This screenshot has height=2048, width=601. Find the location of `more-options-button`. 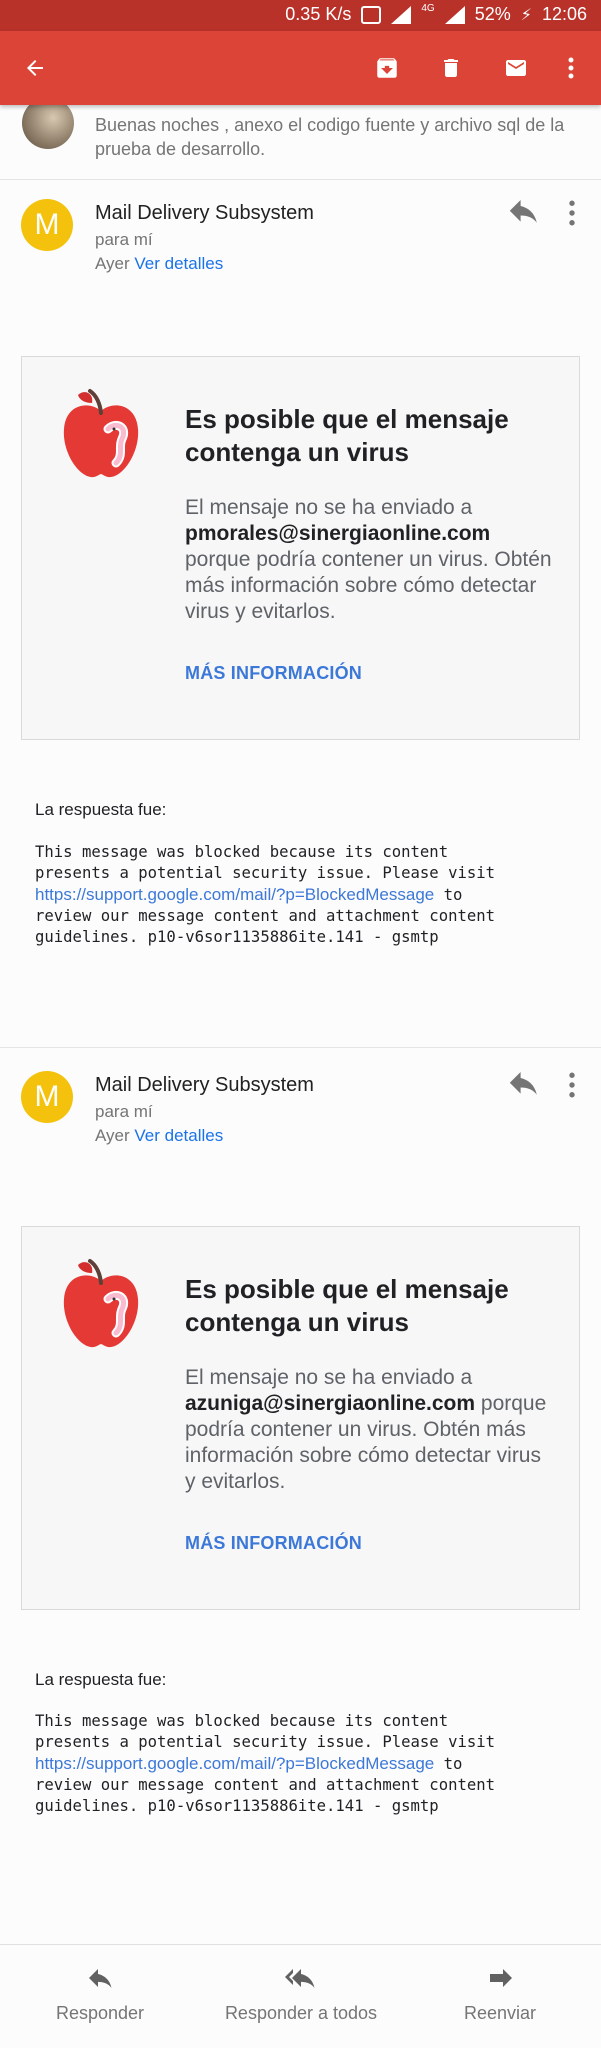

more-options-button is located at coordinates (571, 68).